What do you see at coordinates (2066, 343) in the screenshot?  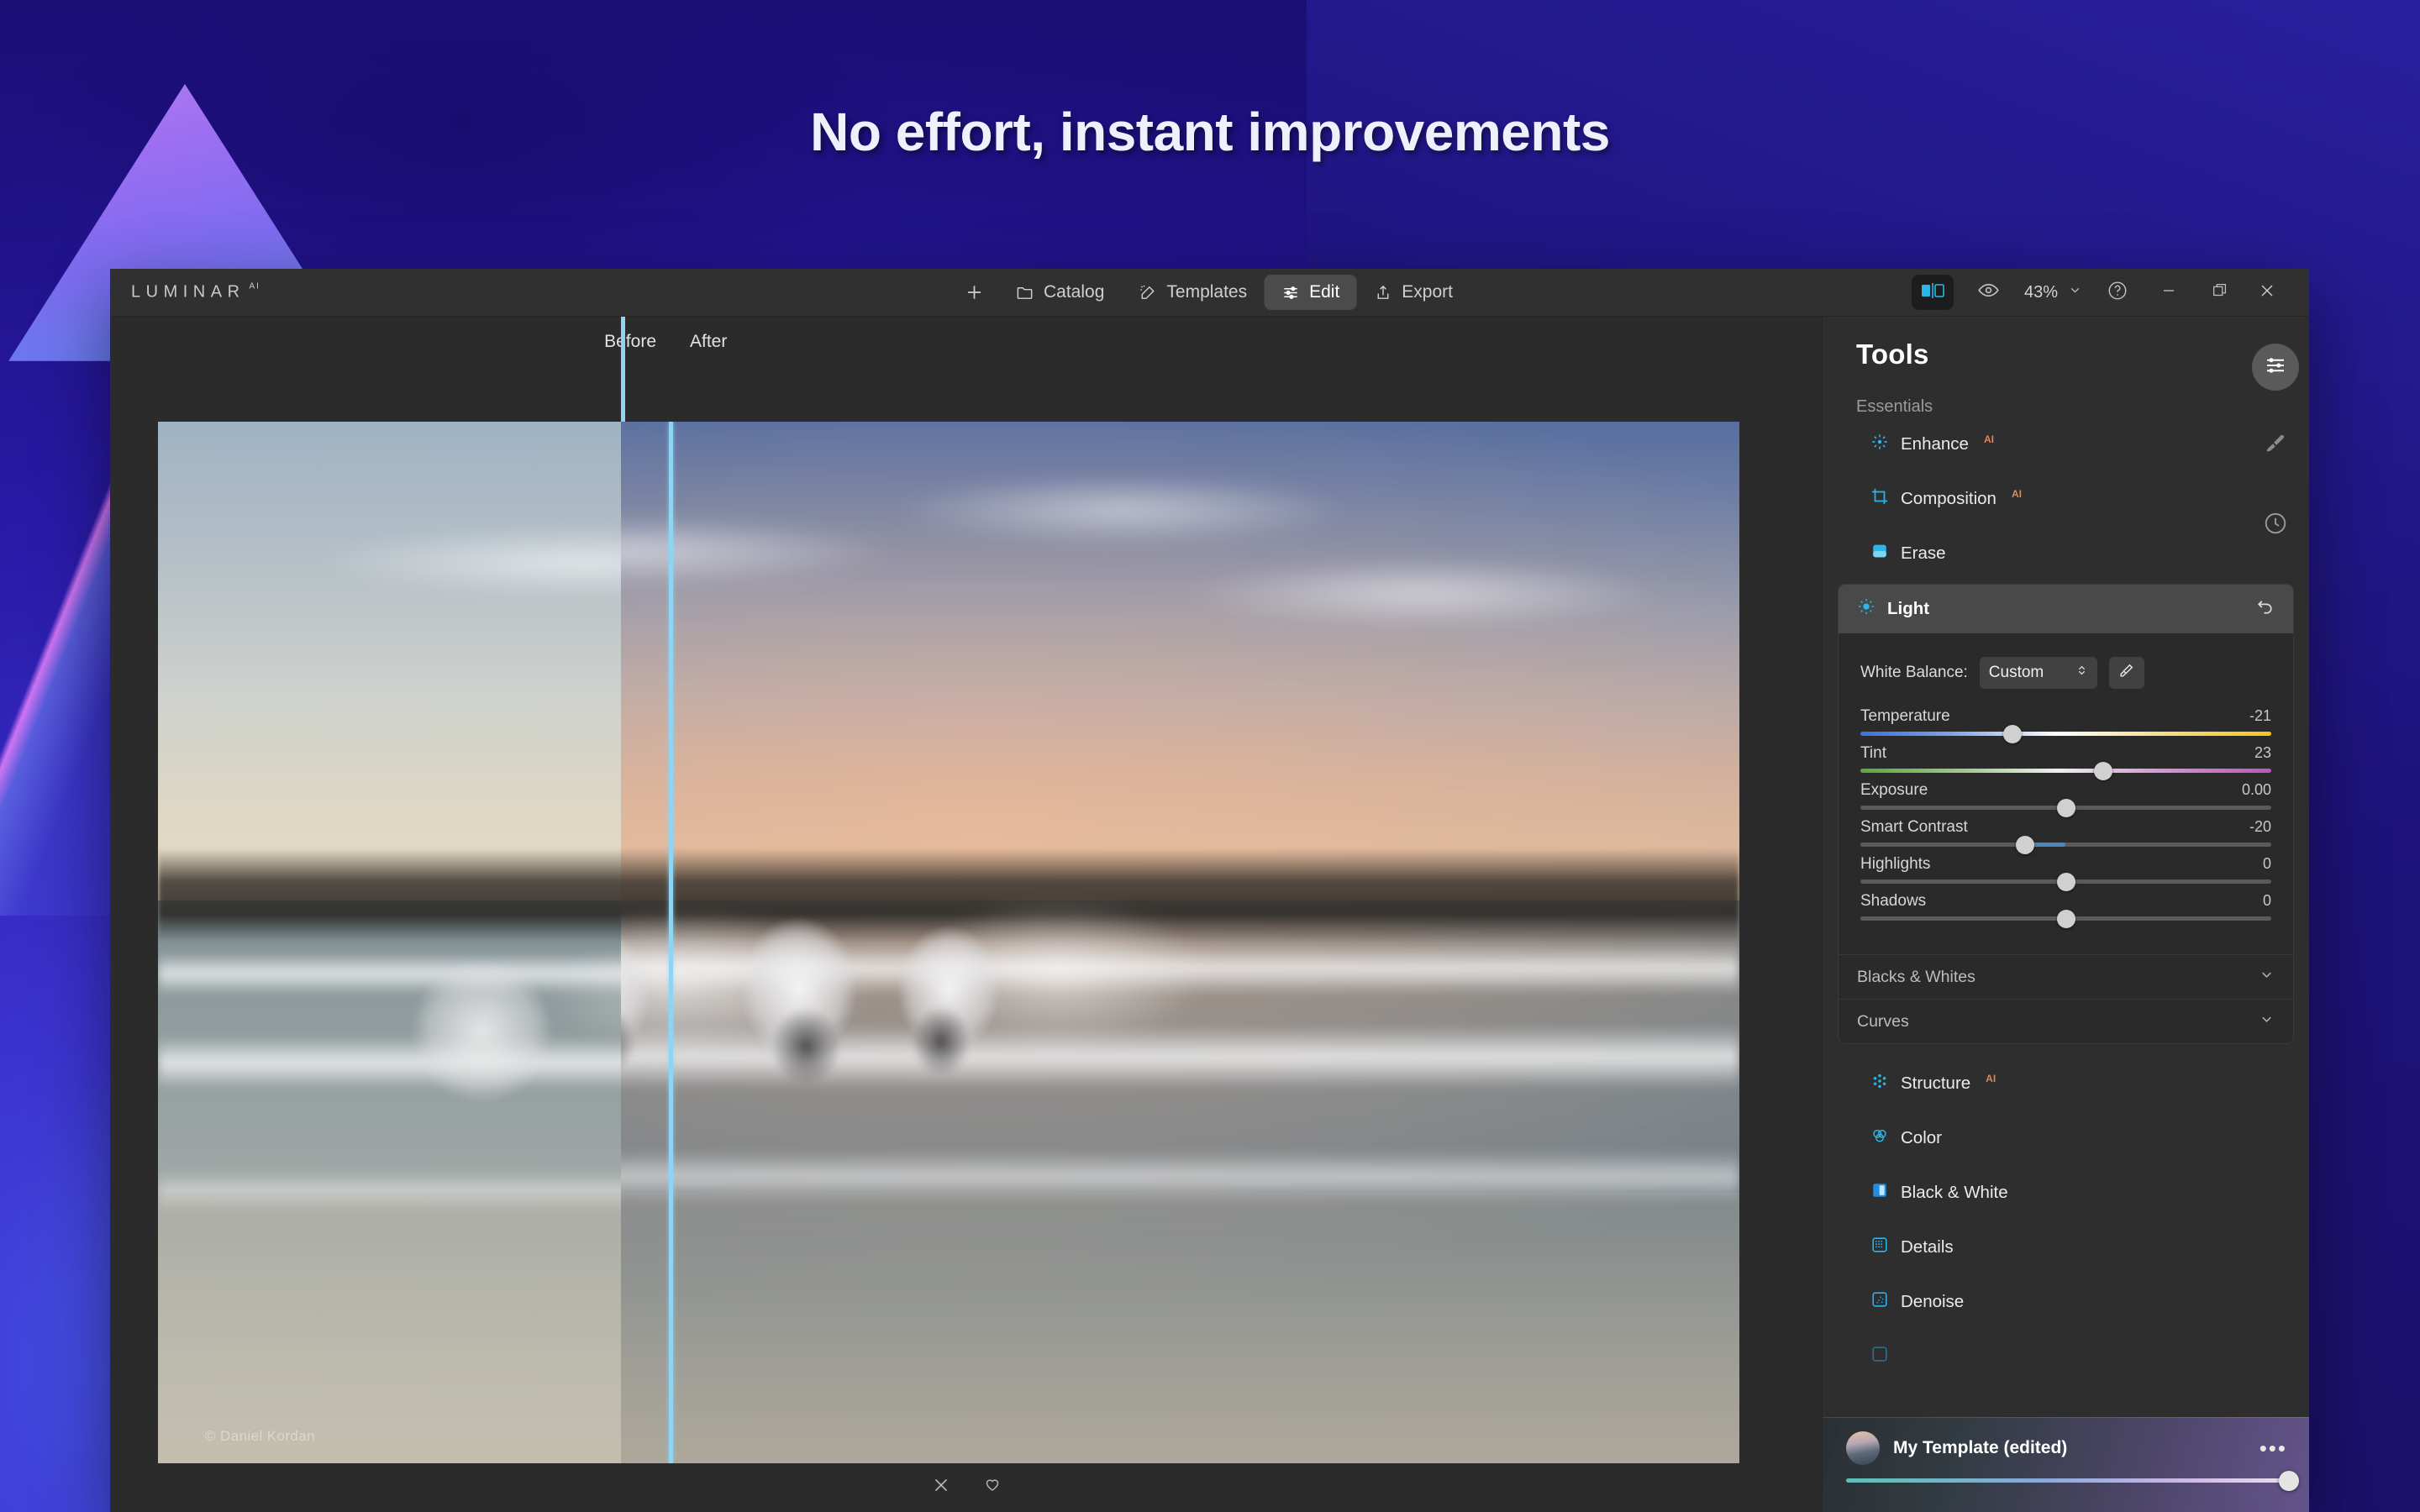 I see `tools-panel-header: Tools` at bounding box center [2066, 343].